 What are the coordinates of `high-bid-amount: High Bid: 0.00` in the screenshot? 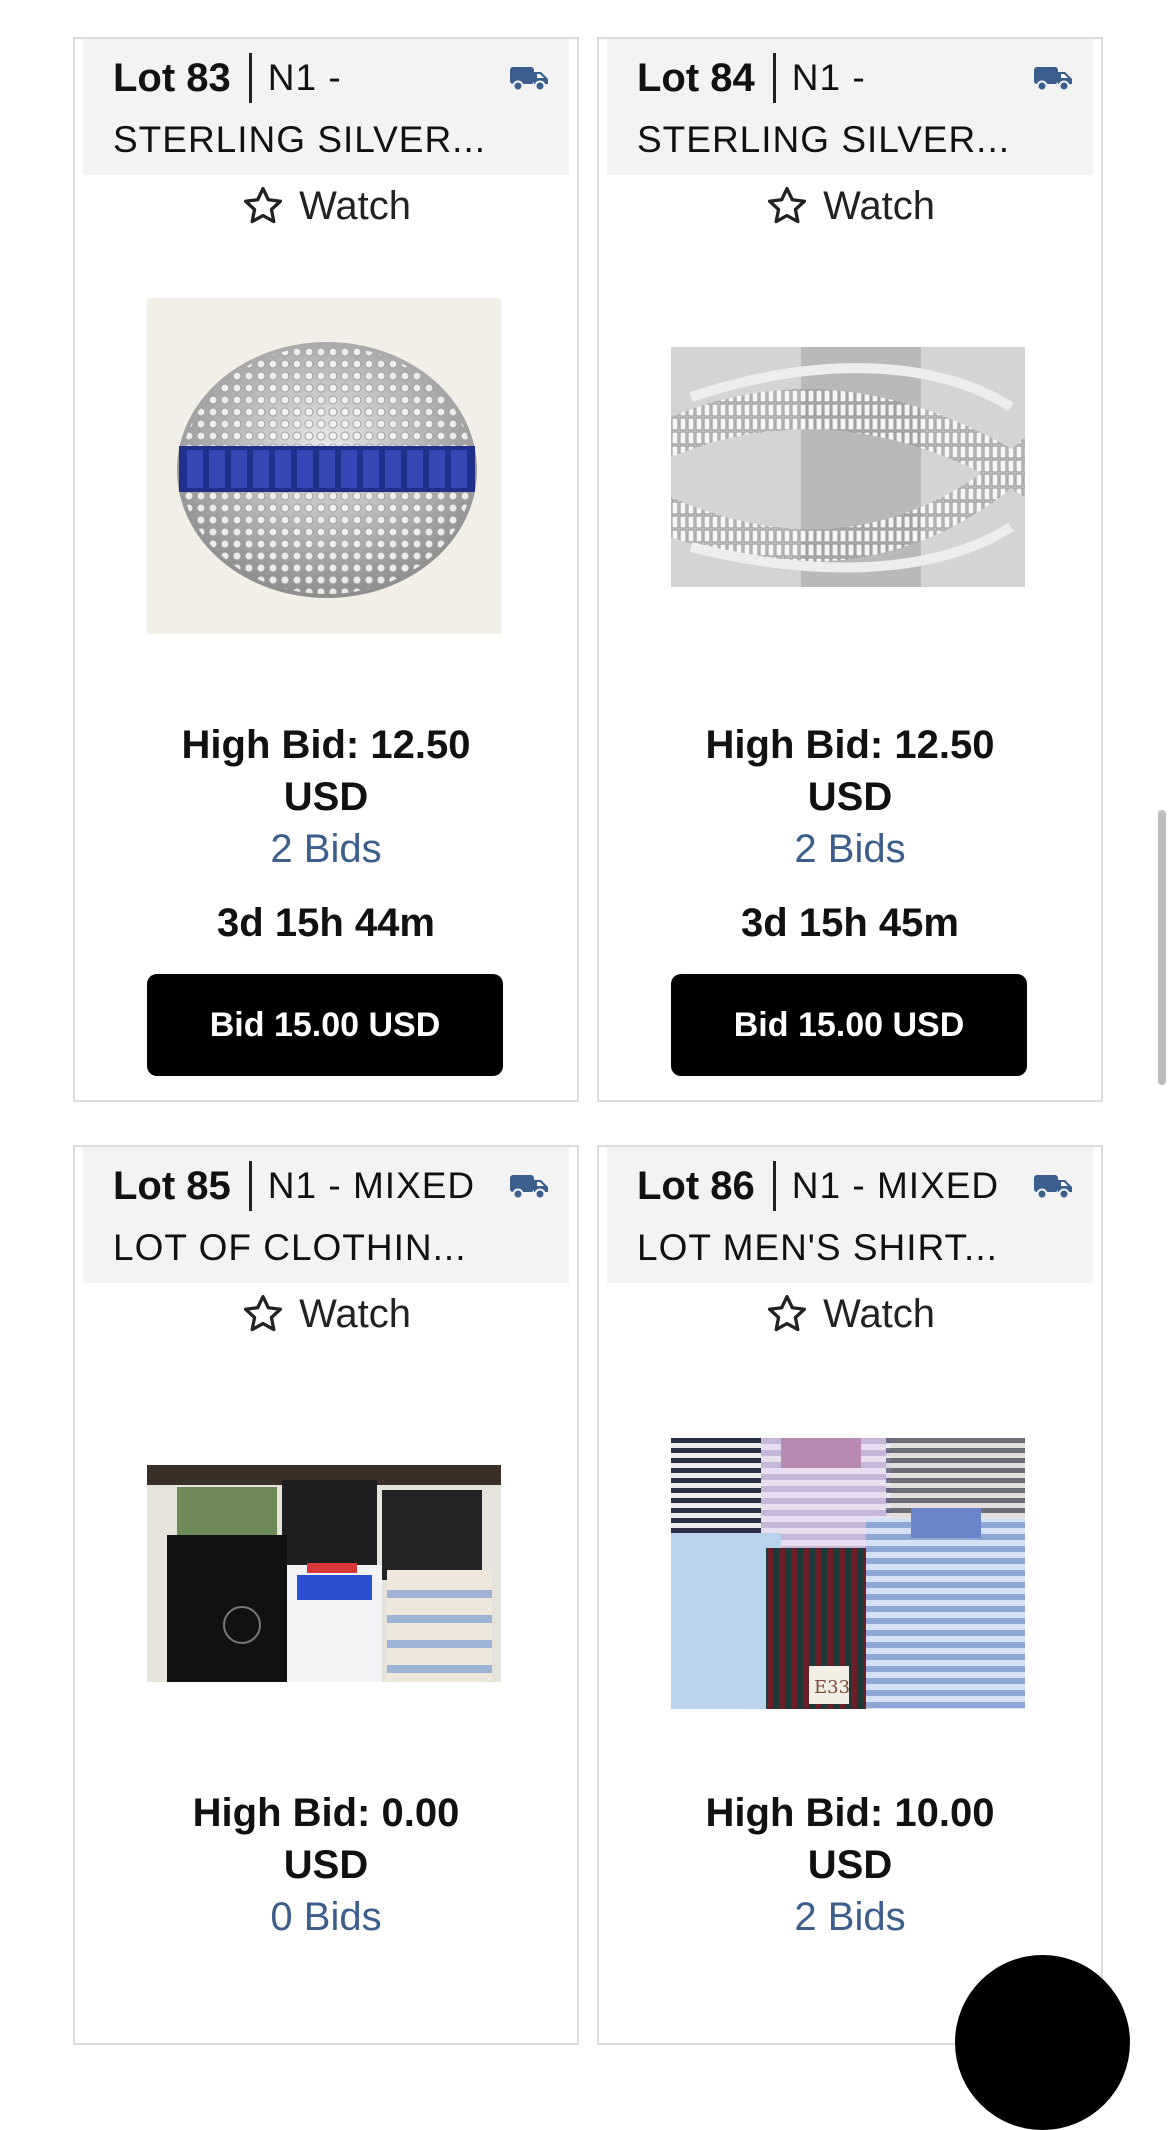 It's located at (326, 1813).